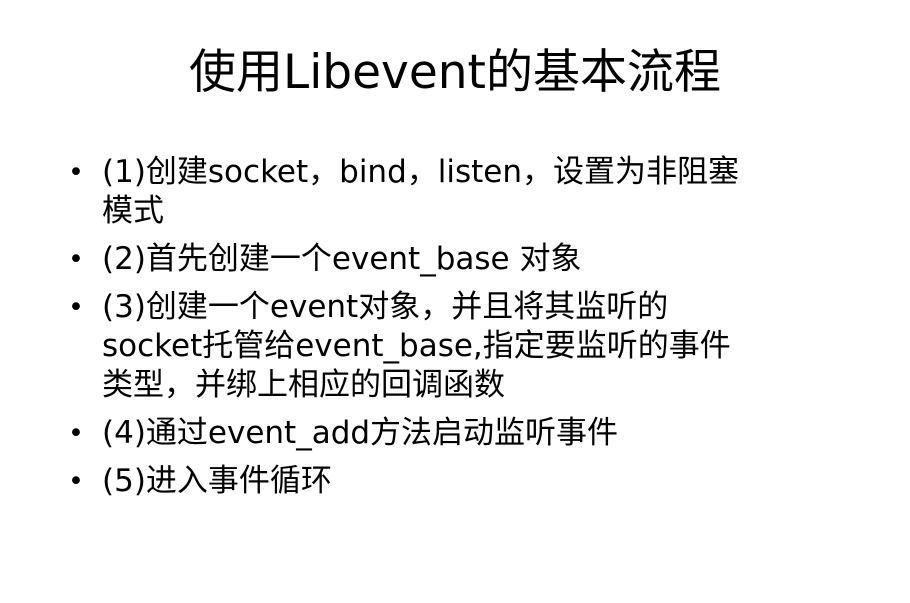  What do you see at coordinates (360, 433) in the screenshot?
I see `bullet-text: (4)通过event_add方法启动监听事件` at bounding box center [360, 433].